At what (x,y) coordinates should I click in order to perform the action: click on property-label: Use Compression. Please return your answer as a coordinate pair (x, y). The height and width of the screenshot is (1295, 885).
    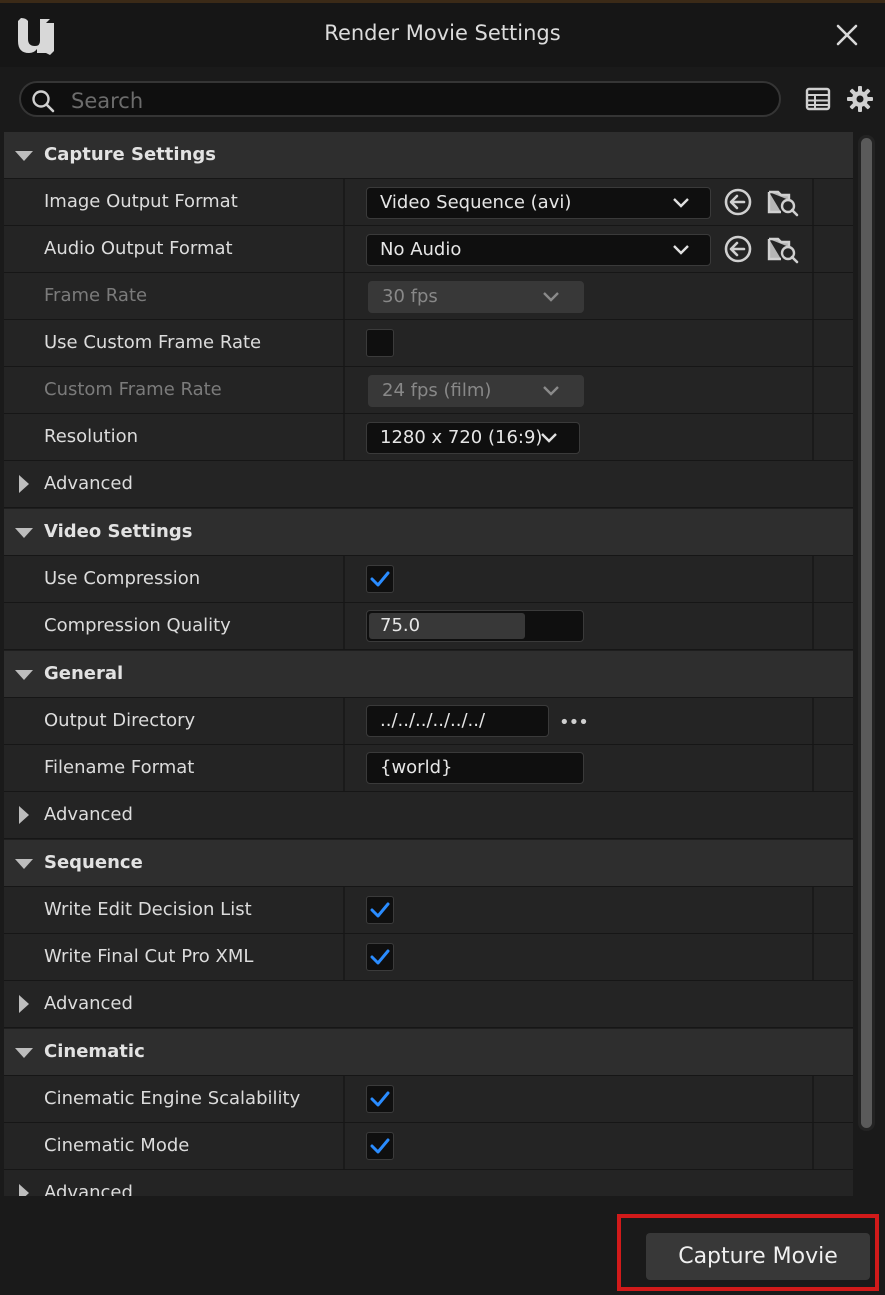
    Looking at the image, I should click on (122, 578).